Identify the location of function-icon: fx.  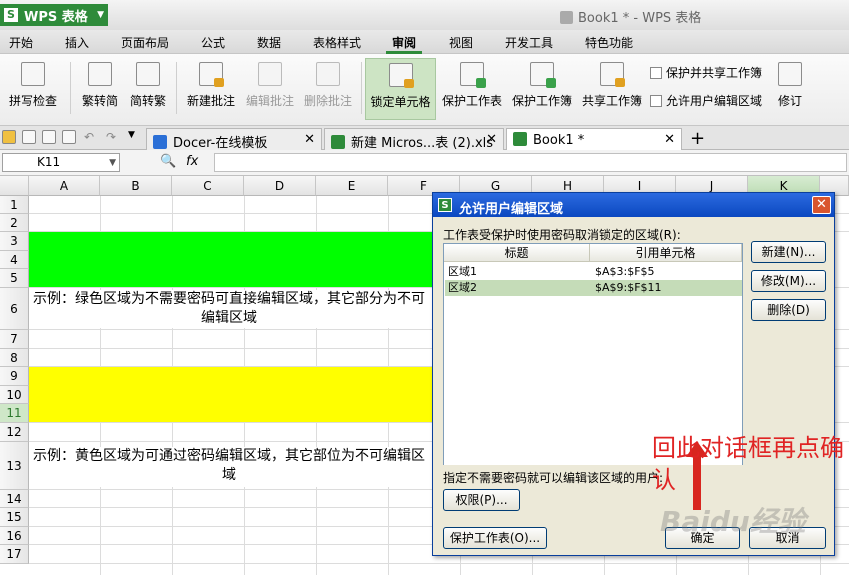
(192, 161).